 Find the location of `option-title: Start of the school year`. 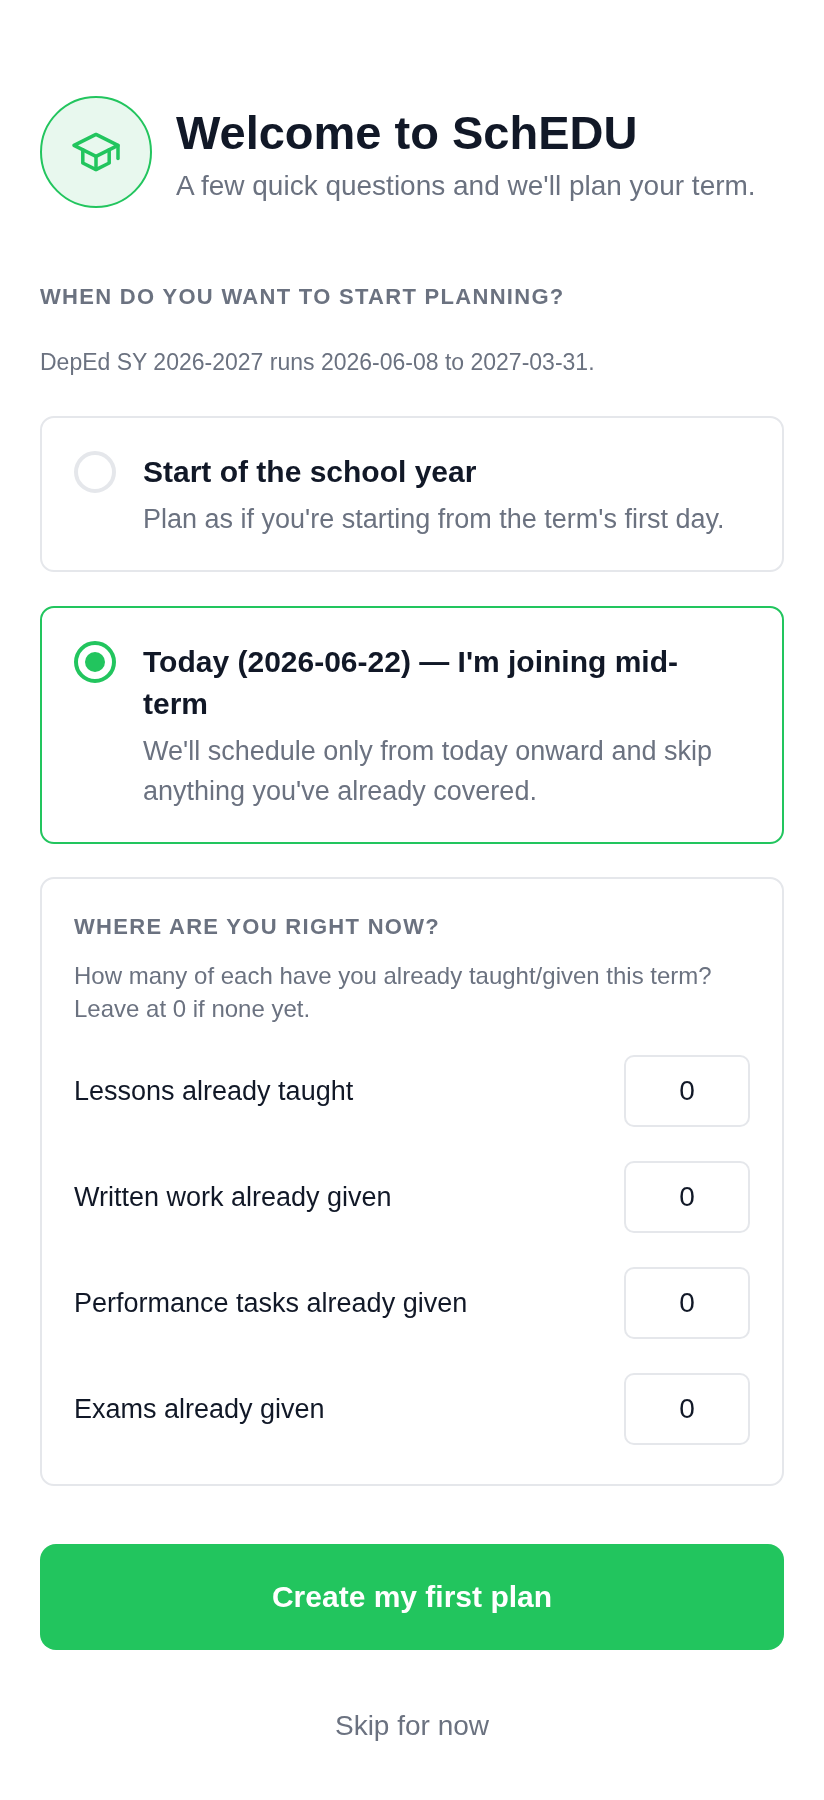

option-title: Start of the school year is located at coordinates (310, 472).